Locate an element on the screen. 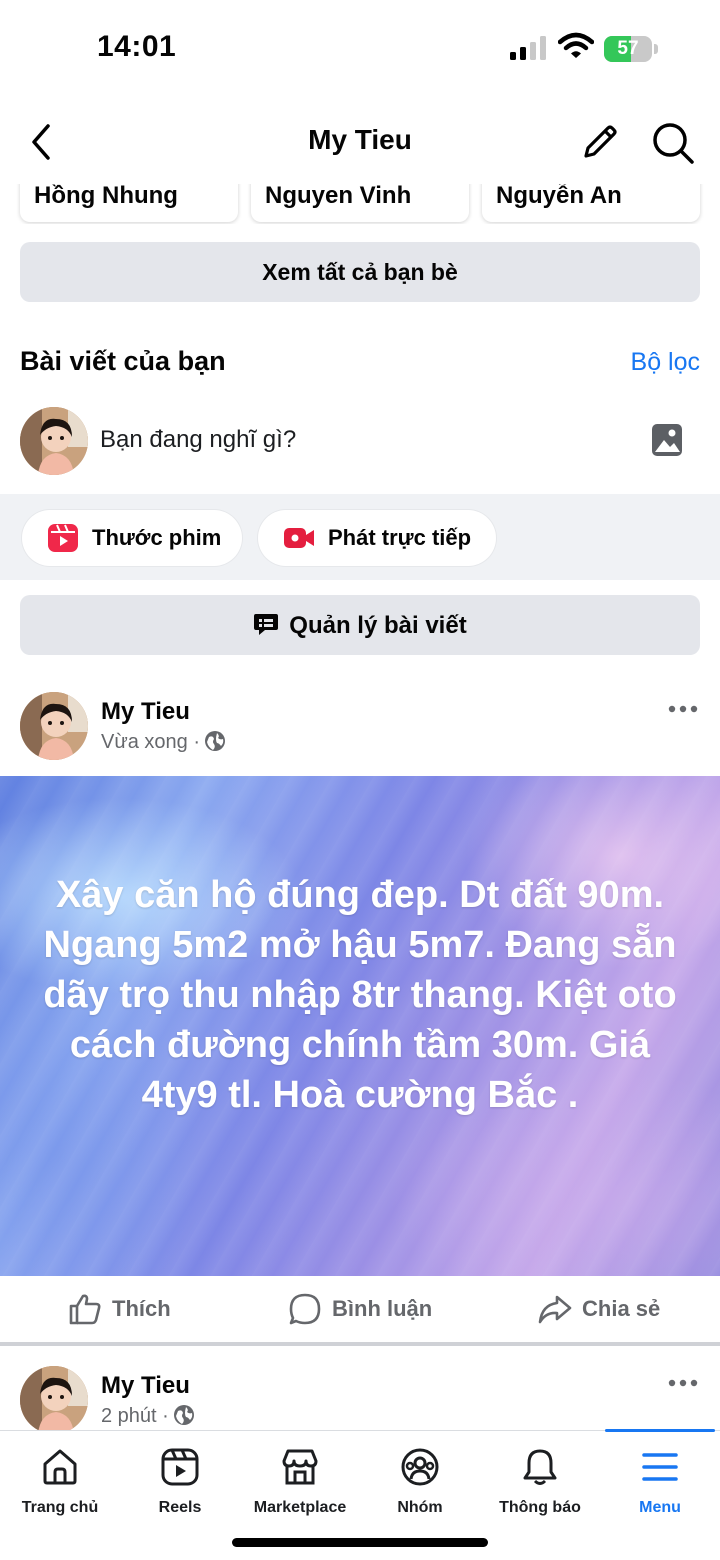 The width and height of the screenshot is (720, 1560). photo-icon is located at coordinates (667, 440).